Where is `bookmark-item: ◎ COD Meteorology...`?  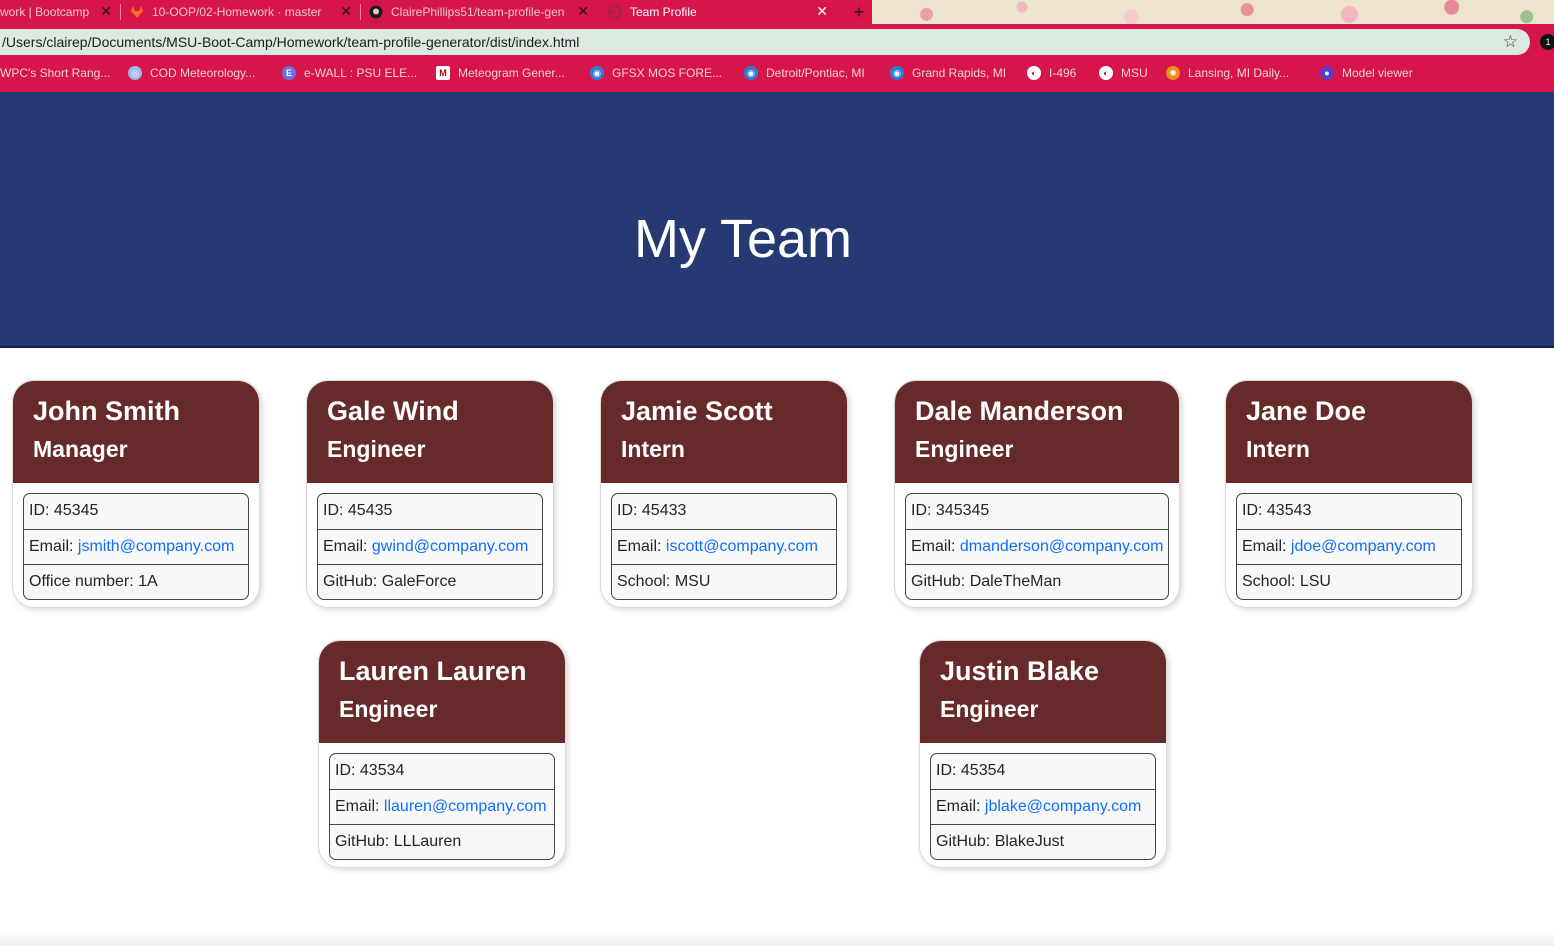 bookmark-item: ◎ COD Meteorology... is located at coordinates (191, 73).